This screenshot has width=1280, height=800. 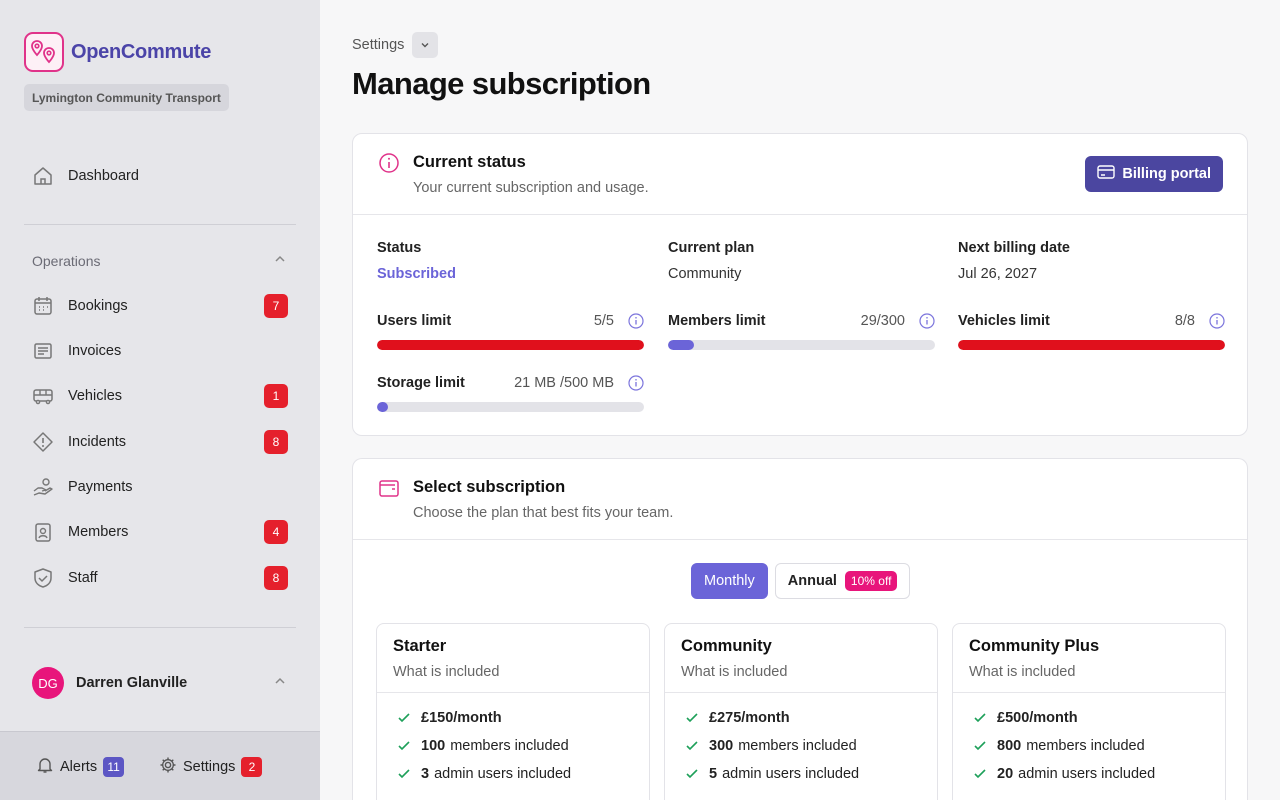 What do you see at coordinates (1091, 345) in the screenshot?
I see `vehicles-limit-bar` at bounding box center [1091, 345].